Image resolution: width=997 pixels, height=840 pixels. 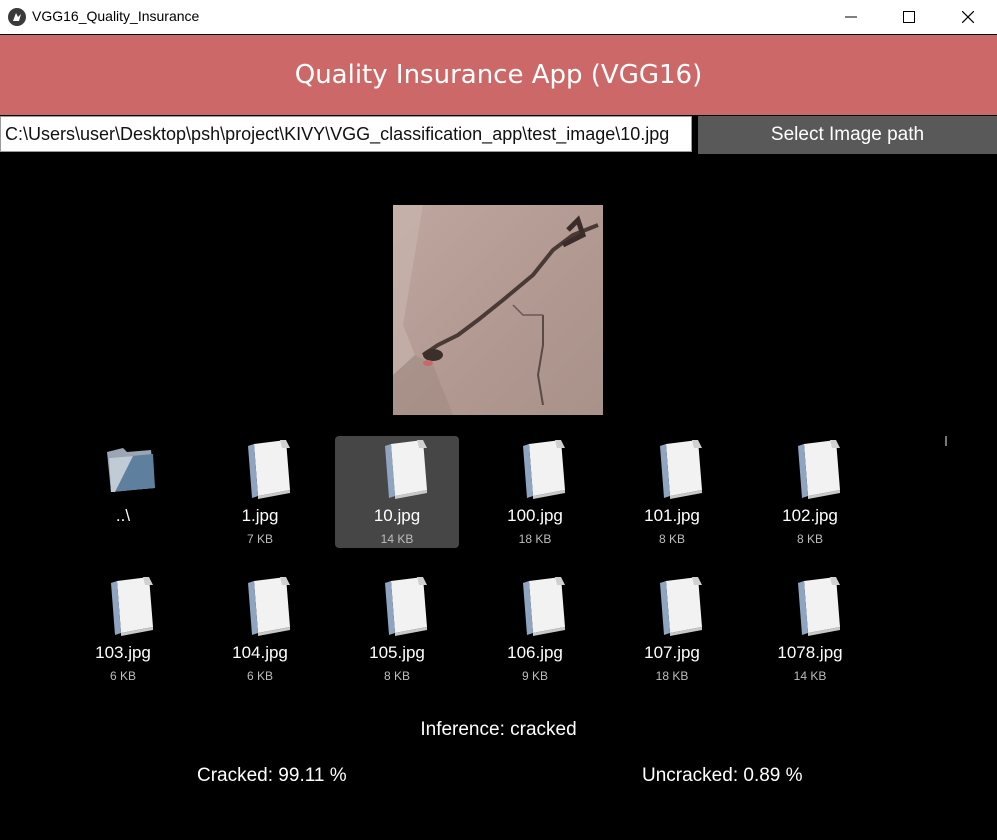 What do you see at coordinates (123, 652) in the screenshot?
I see `file-name: 103.jpg` at bounding box center [123, 652].